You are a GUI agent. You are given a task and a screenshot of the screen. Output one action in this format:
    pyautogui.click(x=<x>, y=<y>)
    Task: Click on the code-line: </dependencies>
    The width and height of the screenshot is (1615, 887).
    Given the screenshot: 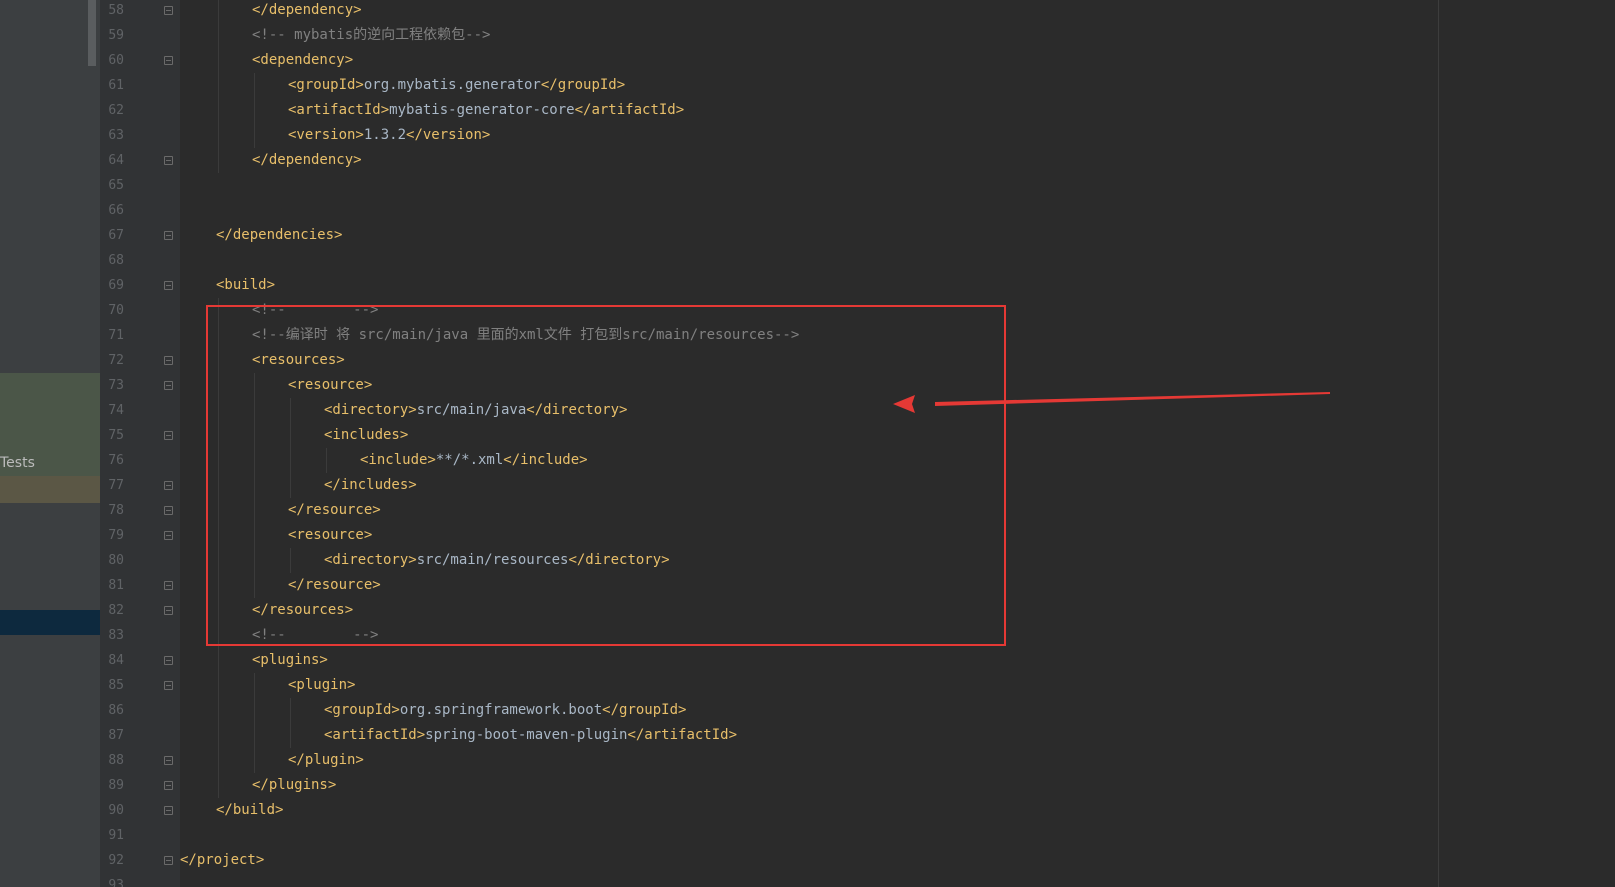 What is the action you would take?
    pyautogui.click(x=279, y=235)
    